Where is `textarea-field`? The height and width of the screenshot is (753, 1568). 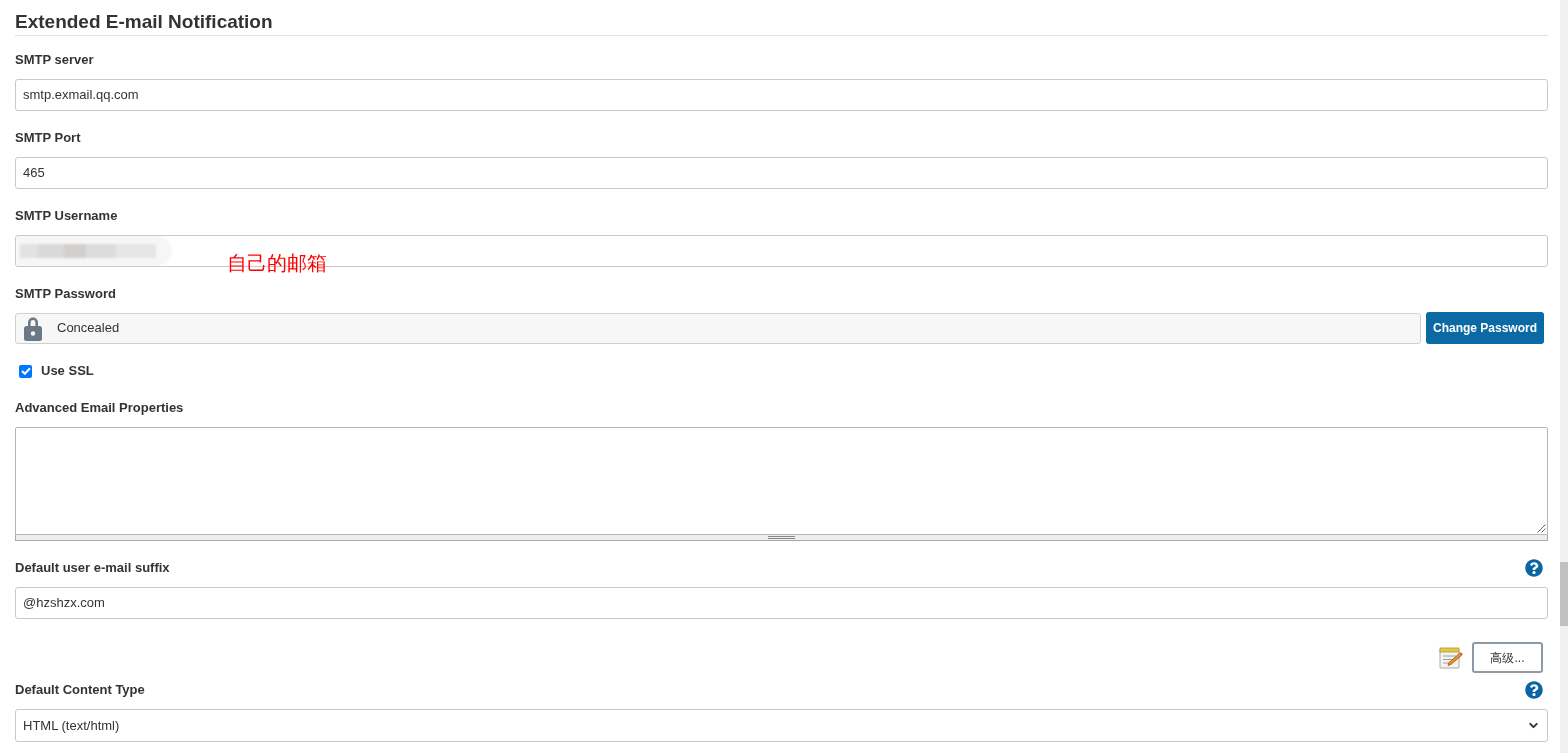
textarea-field is located at coordinates (781, 481).